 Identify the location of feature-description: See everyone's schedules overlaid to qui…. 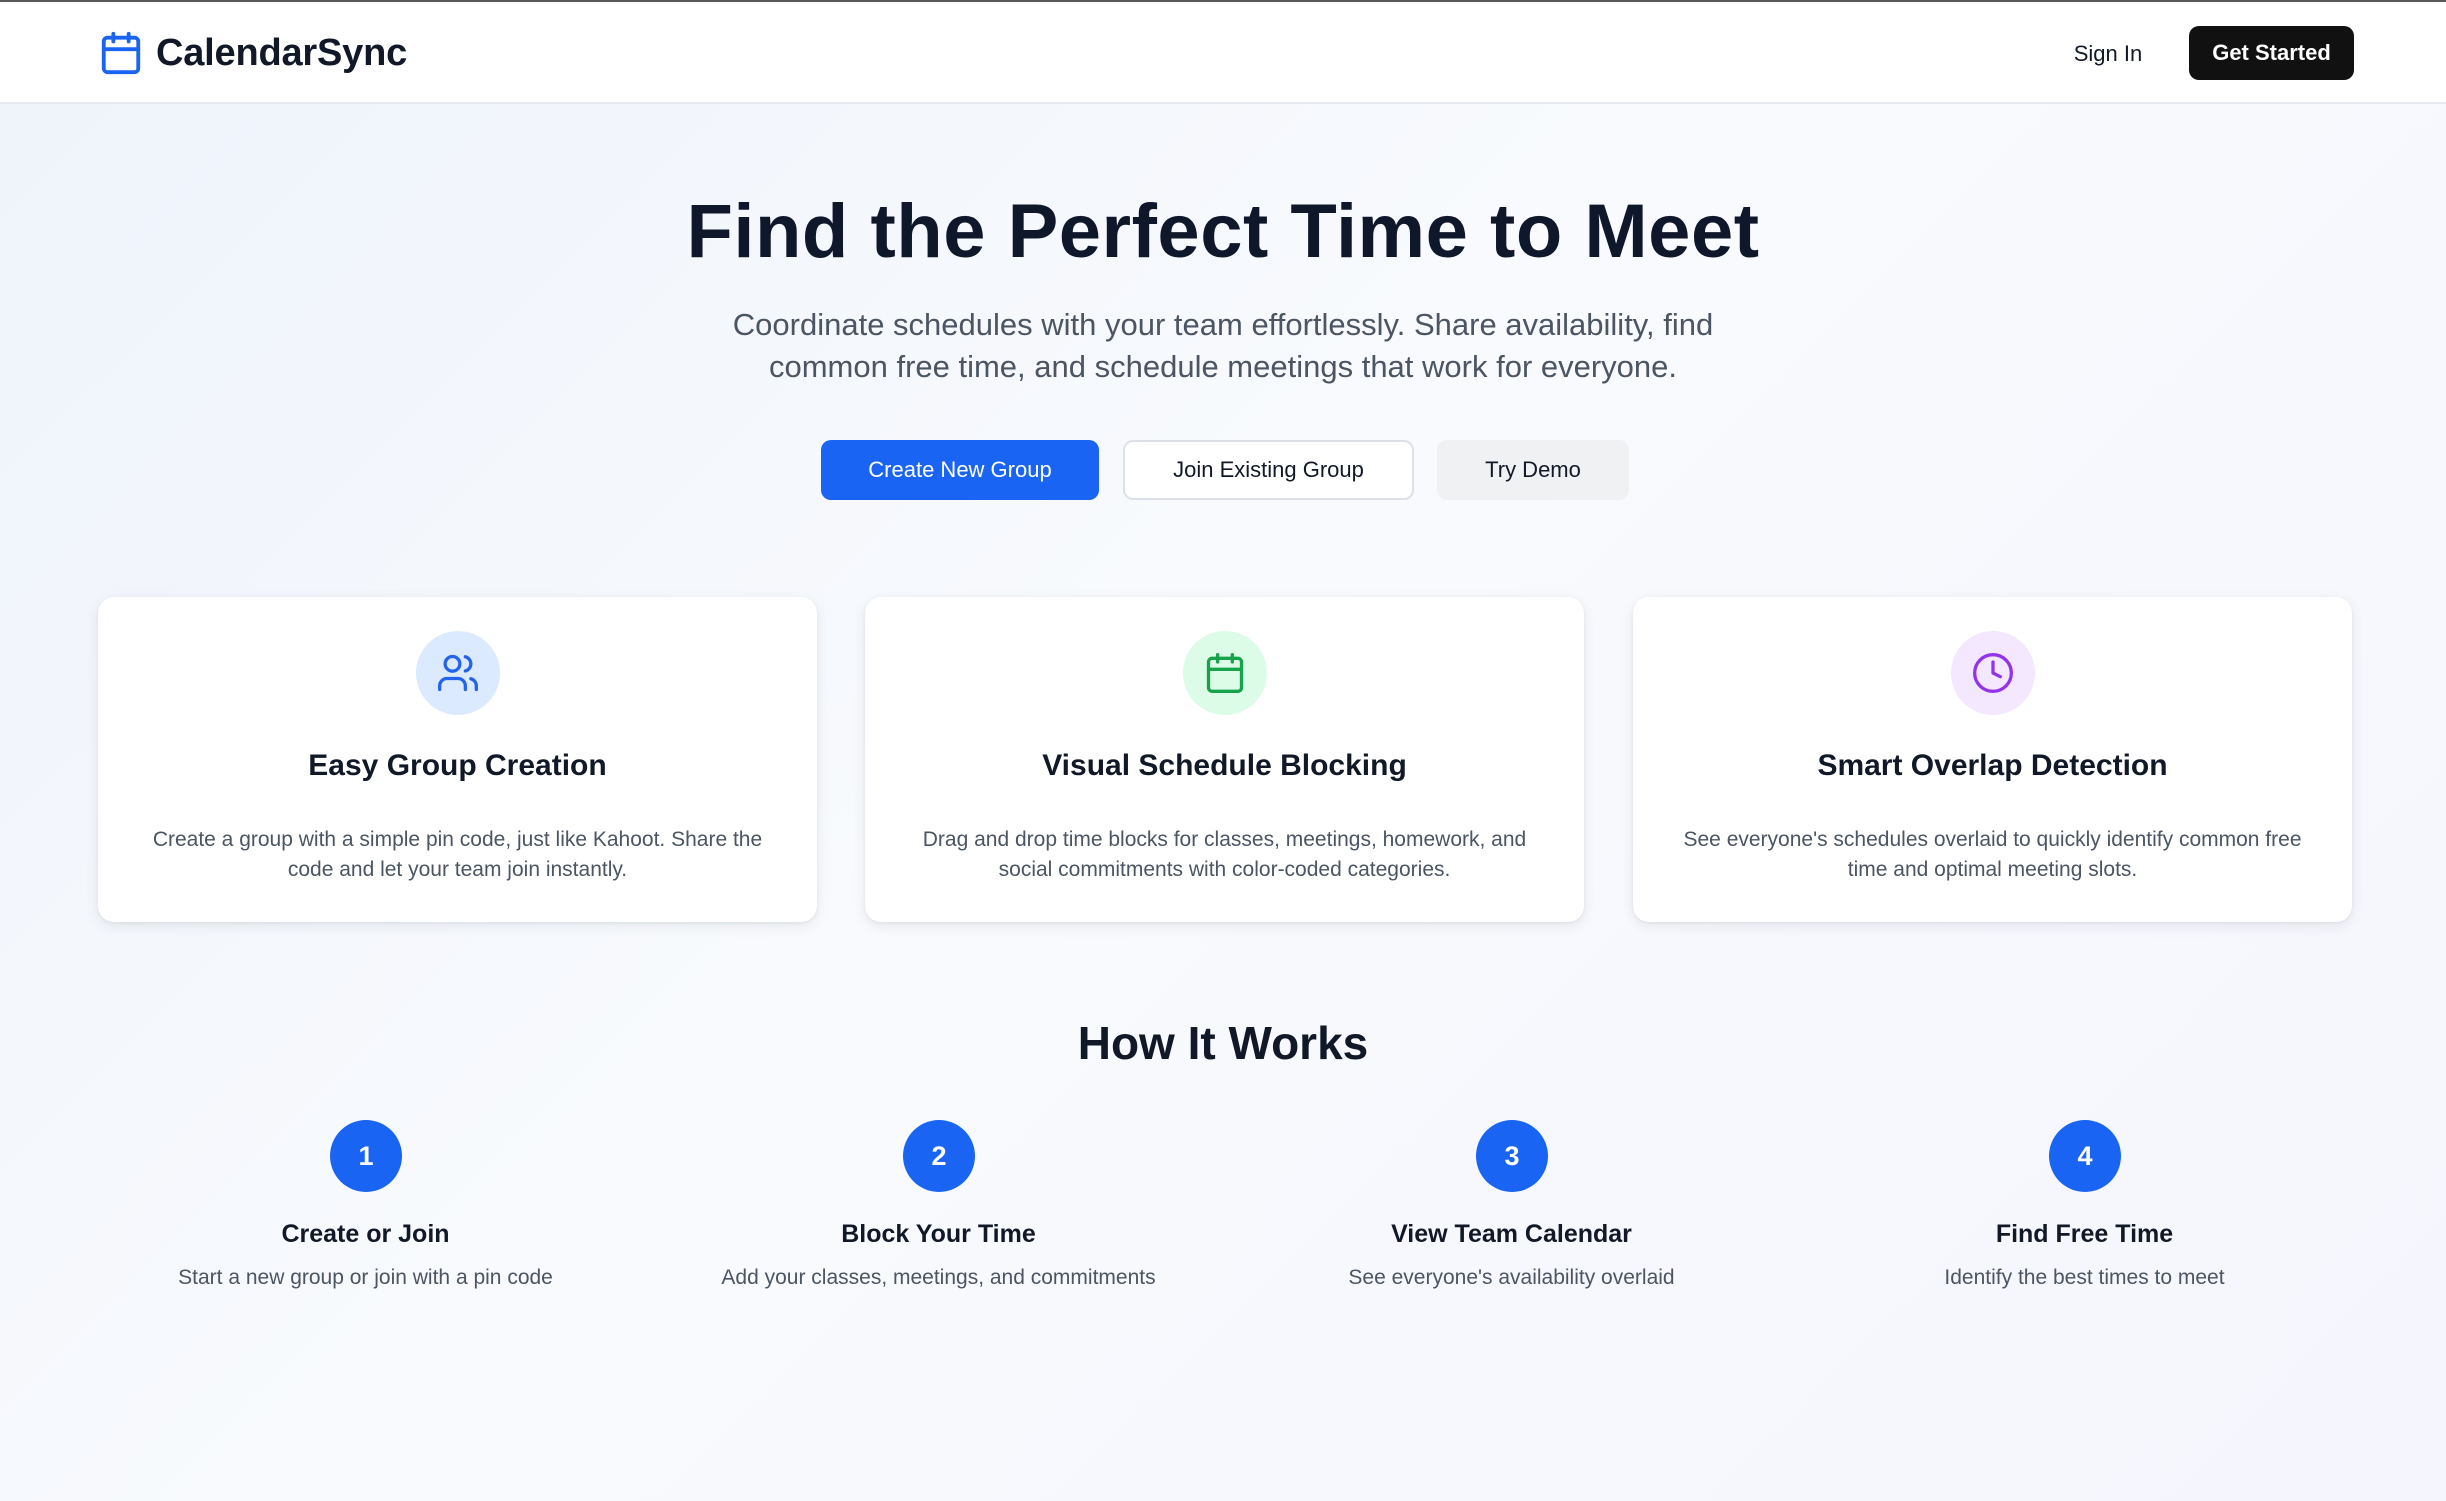
(1992, 854).